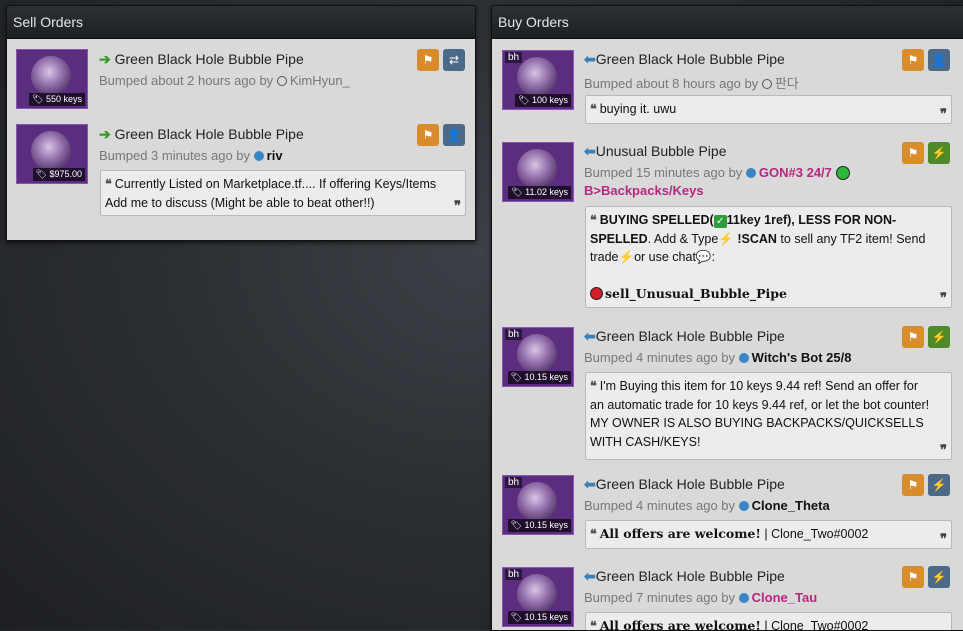  What do you see at coordinates (655, 151) in the screenshot?
I see `item-title: ⬅Unusual Bubble Pipe` at bounding box center [655, 151].